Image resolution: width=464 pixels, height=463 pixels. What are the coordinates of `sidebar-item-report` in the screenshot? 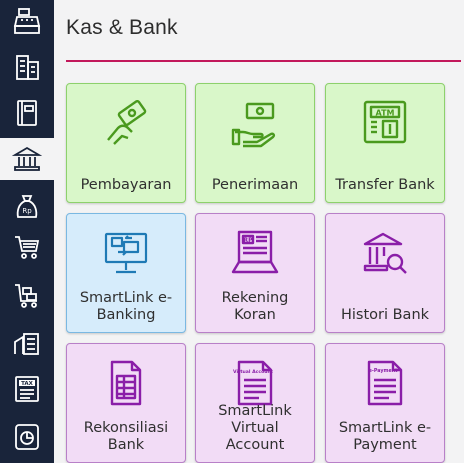 It's located at (27, 437).